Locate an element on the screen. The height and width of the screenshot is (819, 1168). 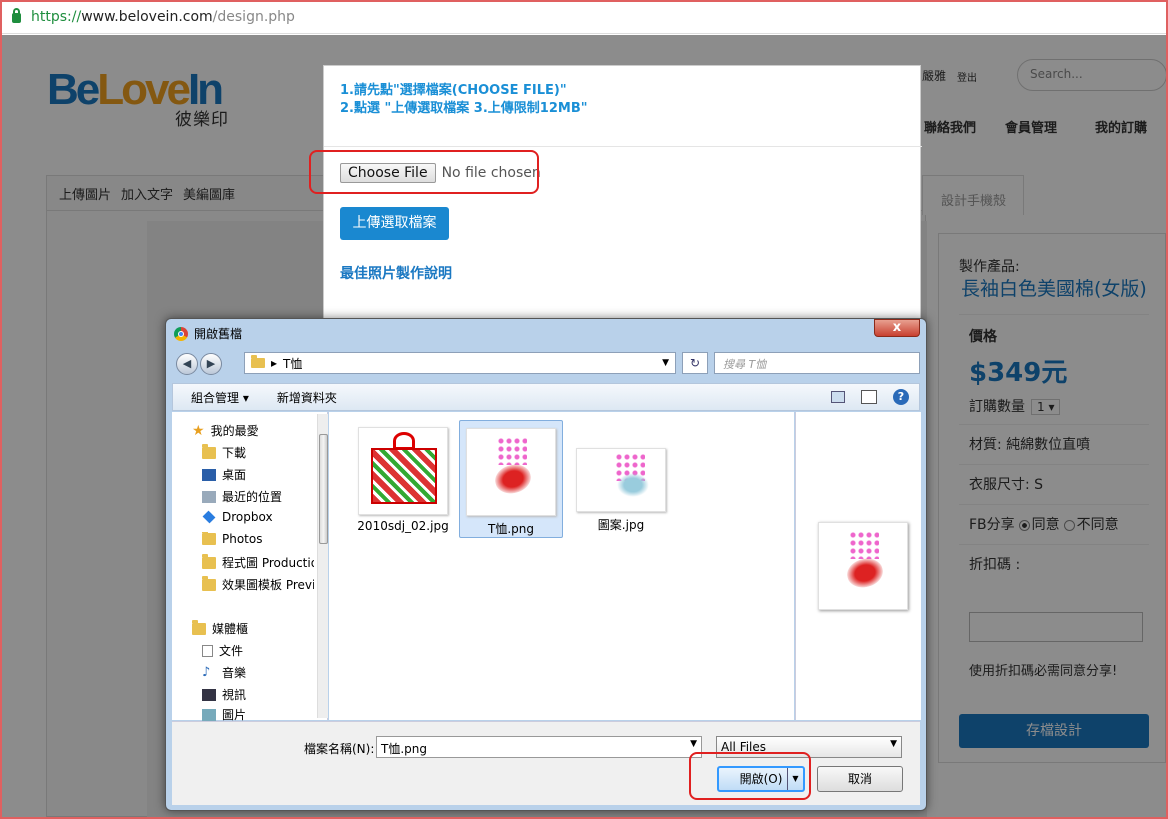
file-item: 圖案.jpg is located at coordinates (621, 479).